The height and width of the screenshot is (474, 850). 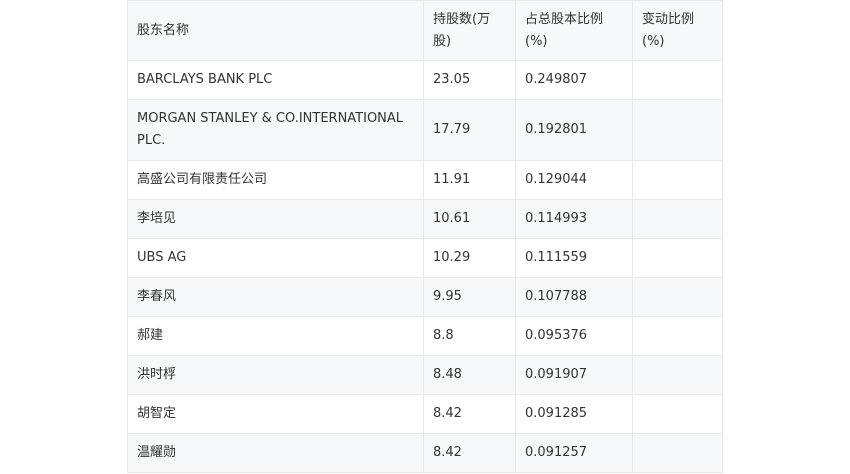 I want to click on header-share-ratio: 占总股本比例(%), so click(x=574, y=30).